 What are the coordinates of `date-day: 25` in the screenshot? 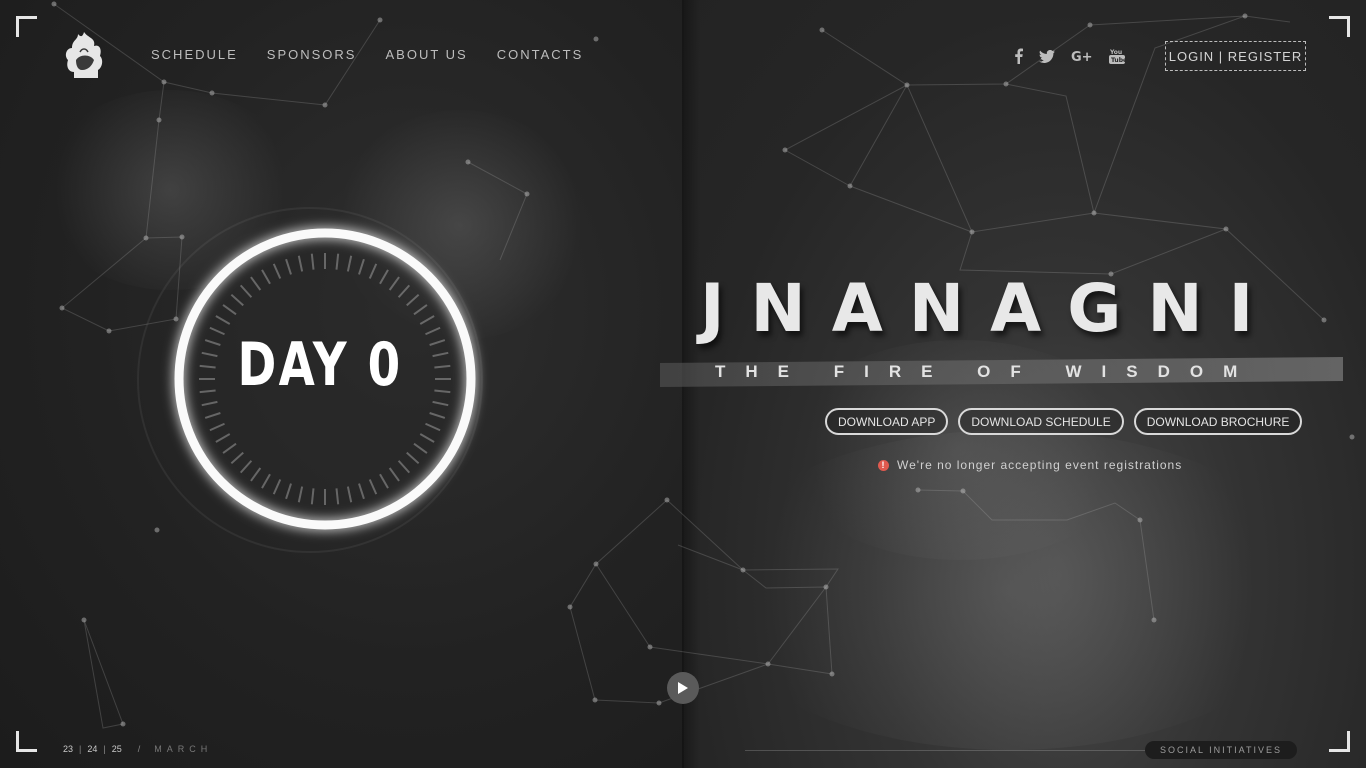 It's located at (116, 749).